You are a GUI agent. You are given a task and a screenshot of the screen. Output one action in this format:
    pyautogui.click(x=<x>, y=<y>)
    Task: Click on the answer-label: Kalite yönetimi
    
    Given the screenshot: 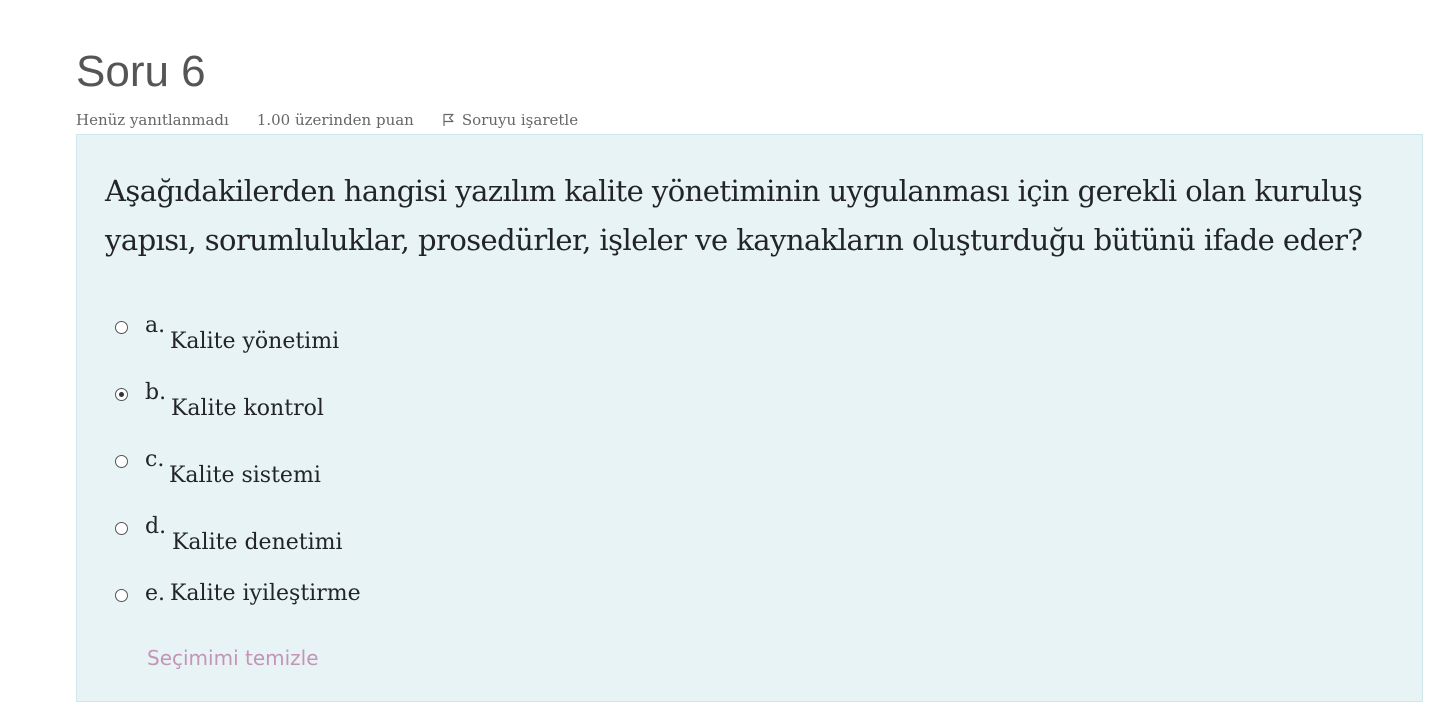 What is the action you would take?
    pyautogui.click(x=255, y=341)
    